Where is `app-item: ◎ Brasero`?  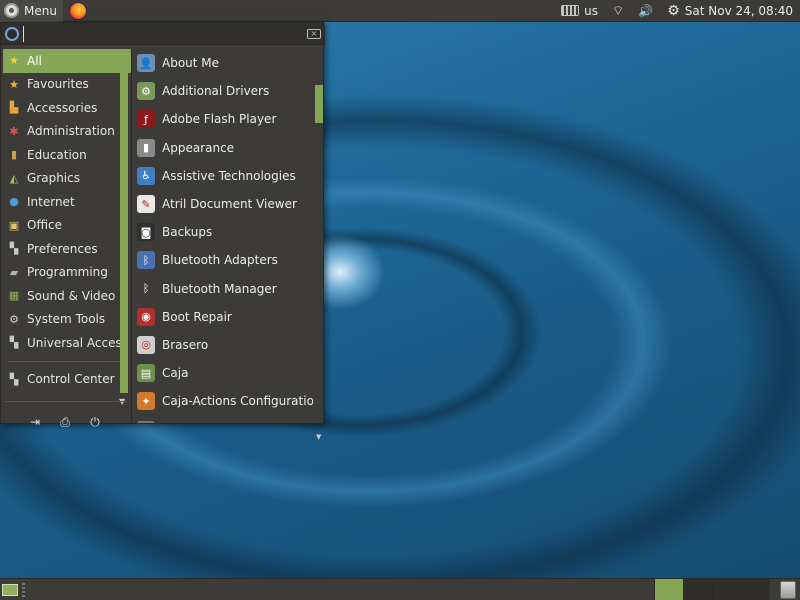 app-item: ◎ Brasero is located at coordinates (223, 345).